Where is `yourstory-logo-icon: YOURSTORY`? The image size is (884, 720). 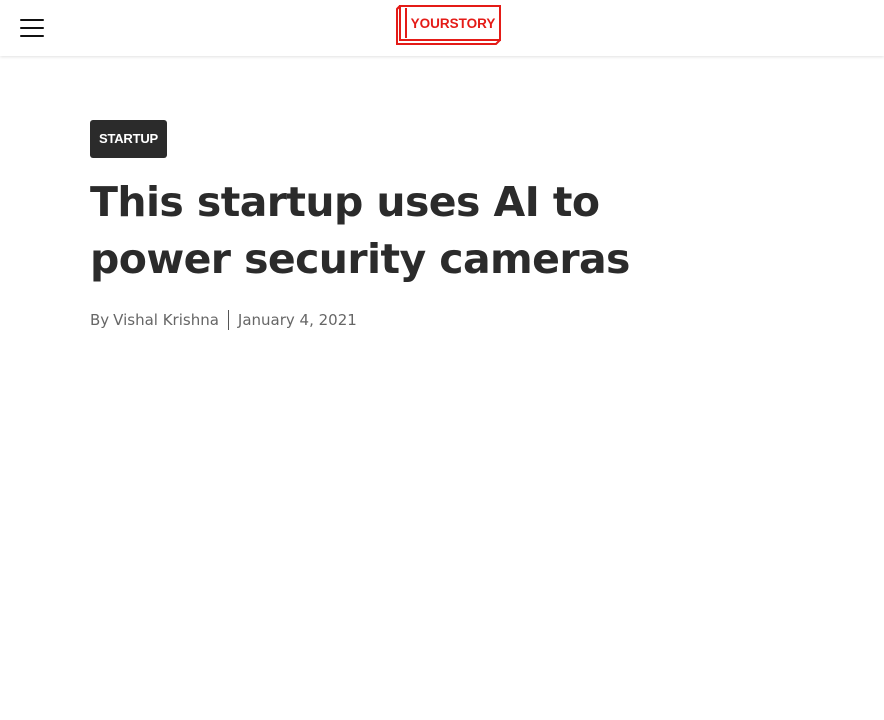
yourstory-logo-icon: YOURSTORY is located at coordinates (448, 25).